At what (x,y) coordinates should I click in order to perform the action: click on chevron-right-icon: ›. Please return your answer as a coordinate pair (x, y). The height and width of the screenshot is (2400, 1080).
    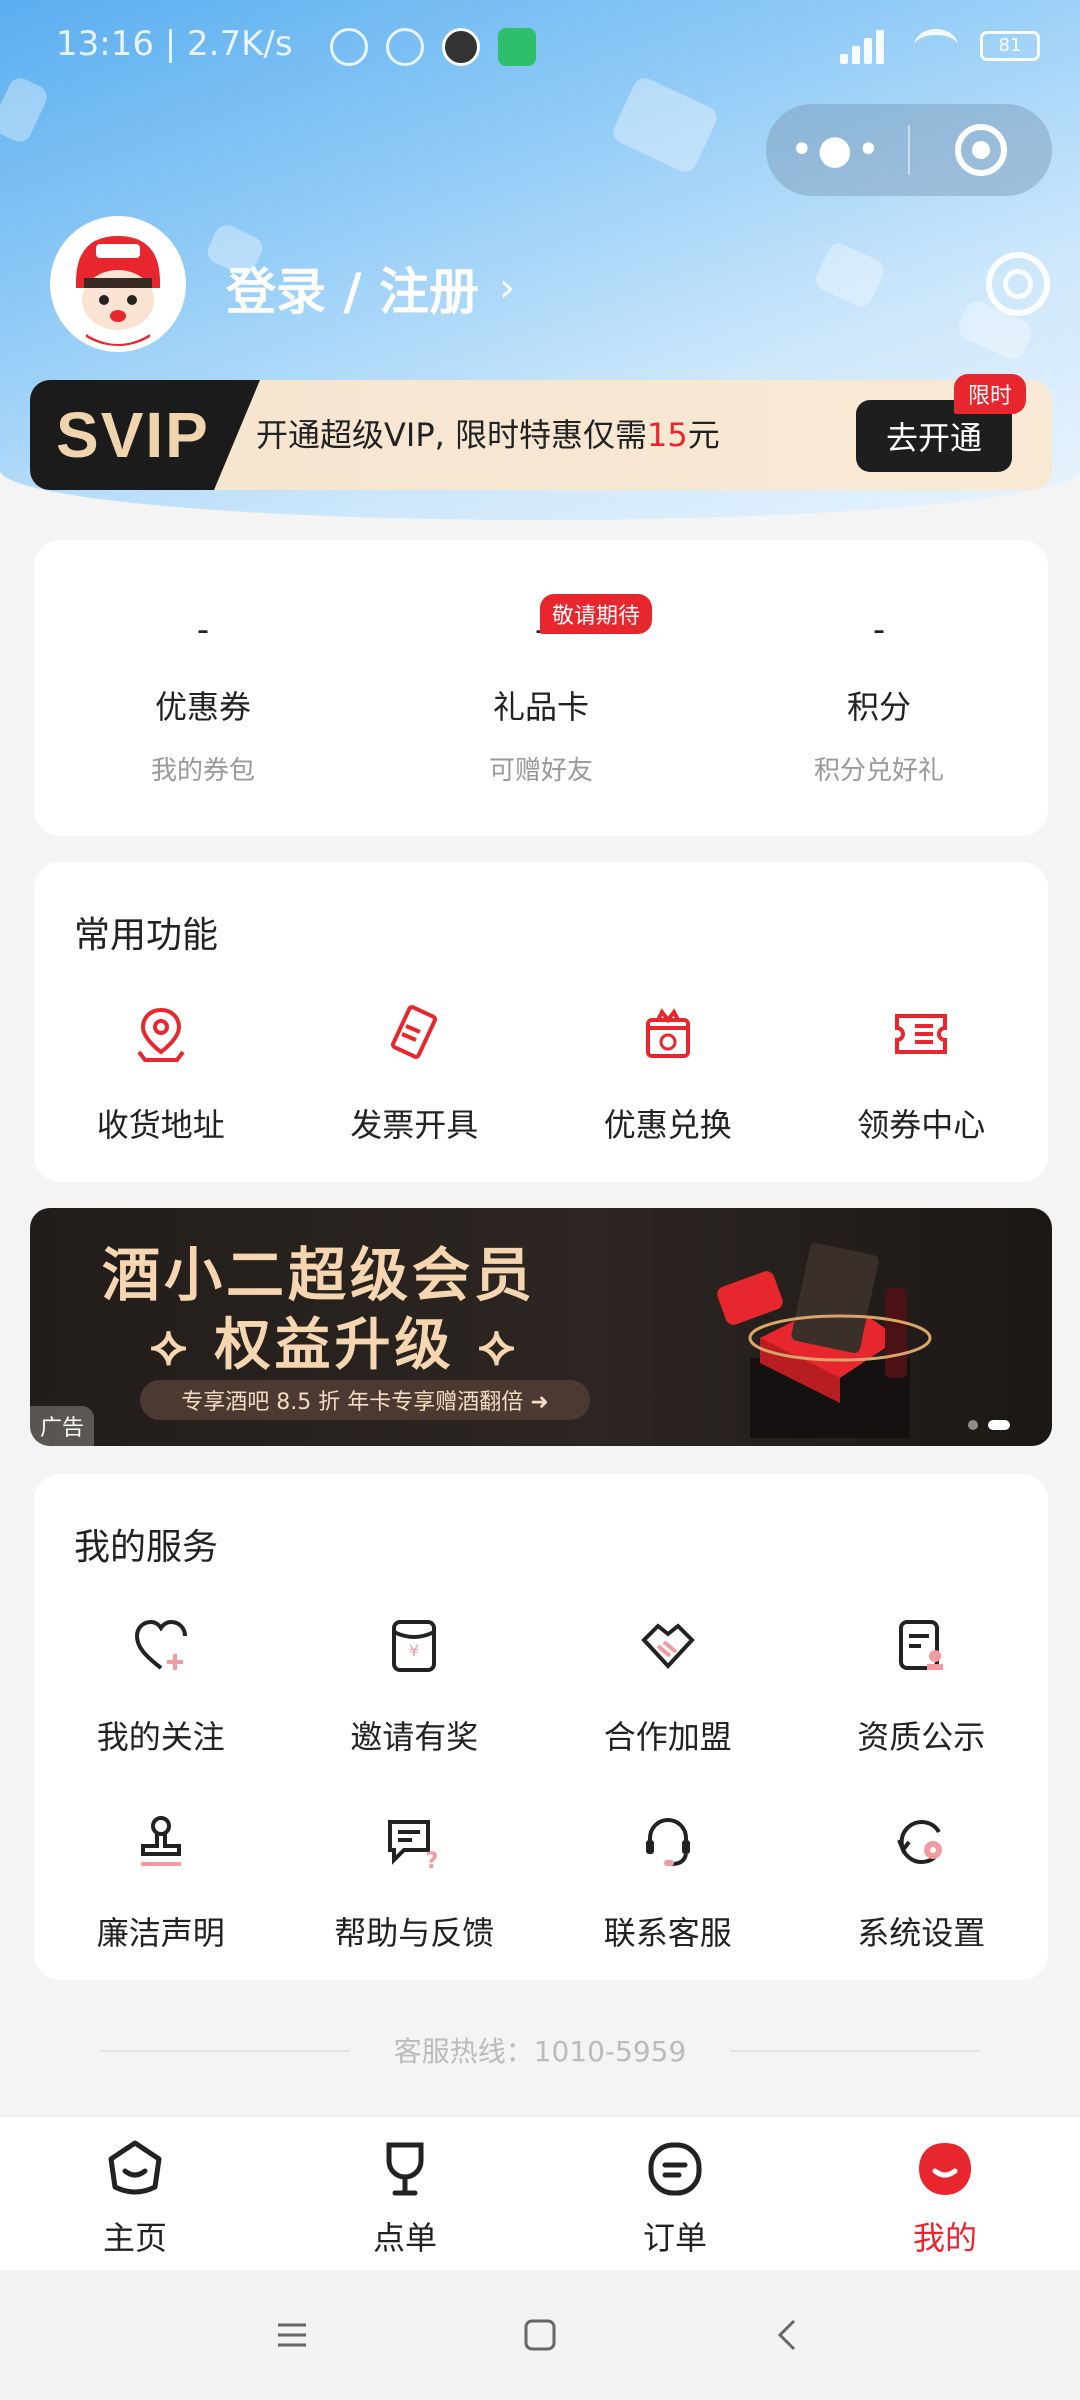
    Looking at the image, I should click on (507, 288).